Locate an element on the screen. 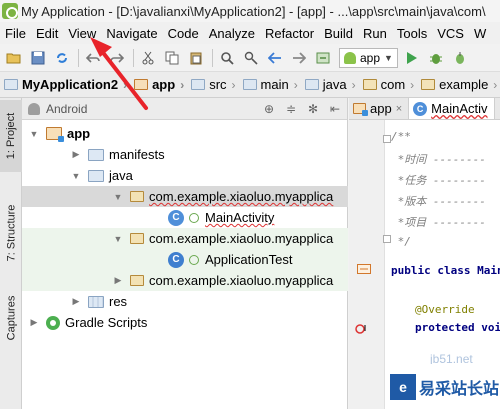 This screenshot has width=500, height=409. editor-tab-app: app × is located at coordinates (379, 108).